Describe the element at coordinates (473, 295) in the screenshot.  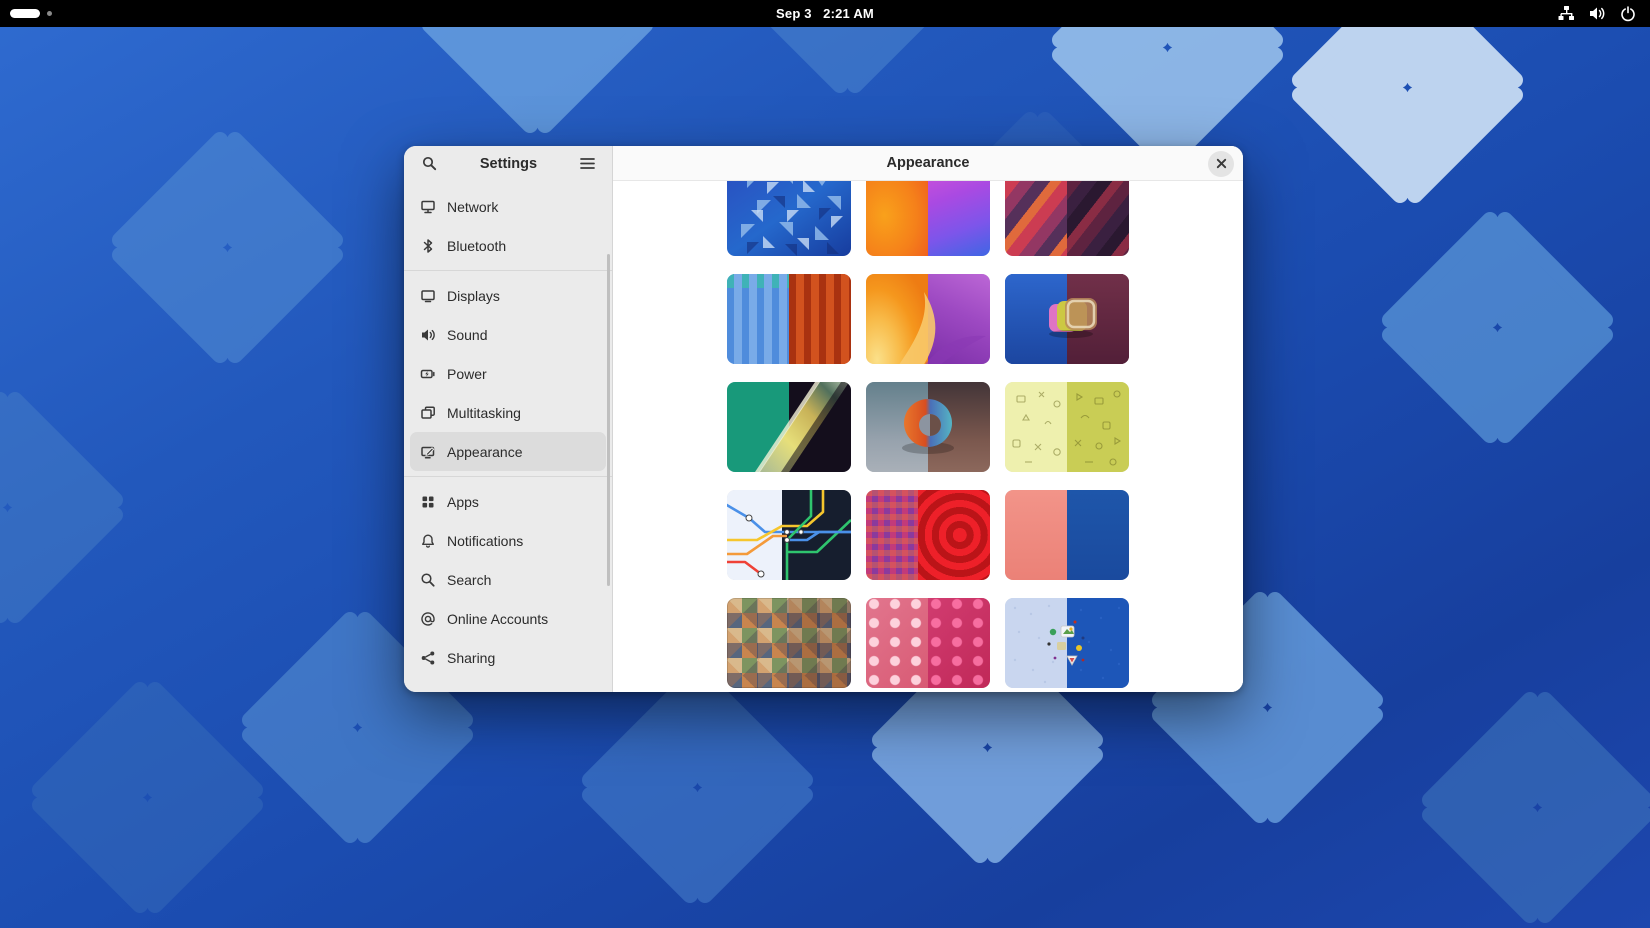
I see `sidebar-item-label: Displays` at that location.